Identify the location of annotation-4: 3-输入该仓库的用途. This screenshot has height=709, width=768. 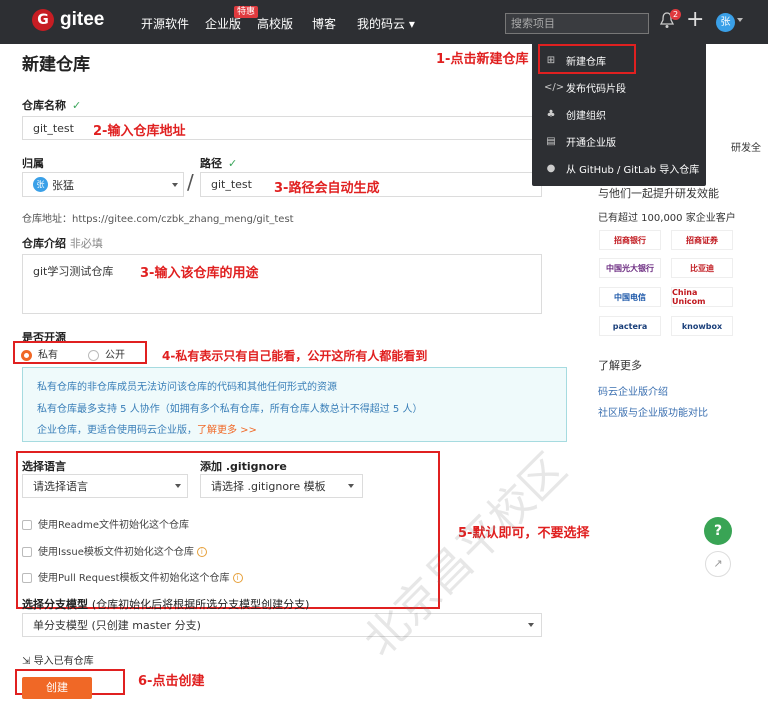
(199, 273).